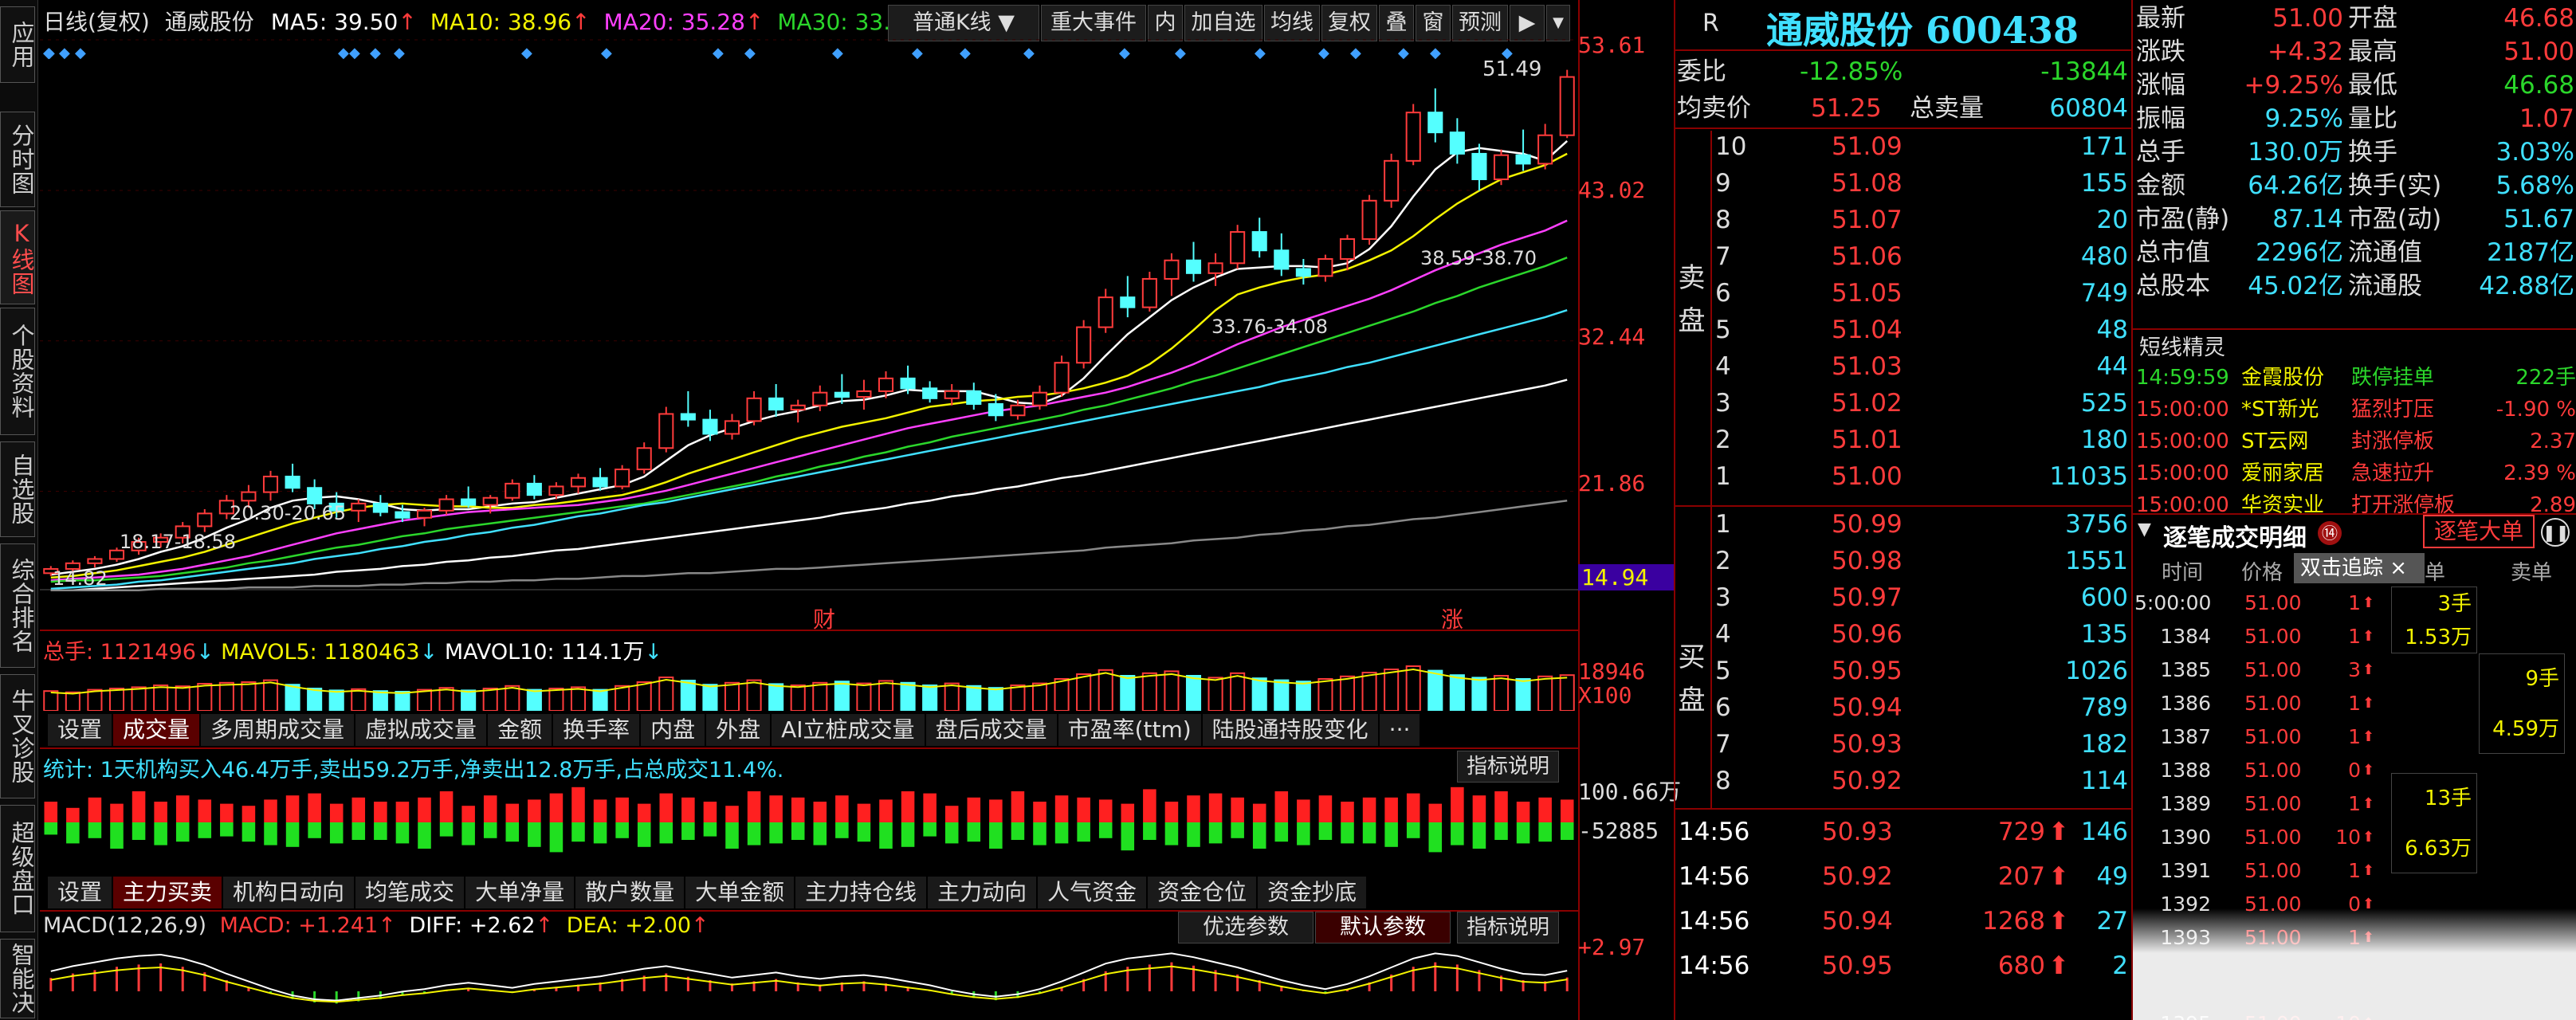  I want to click on trade-row: 1386 51.00 1 ⬆, so click(2253, 703).